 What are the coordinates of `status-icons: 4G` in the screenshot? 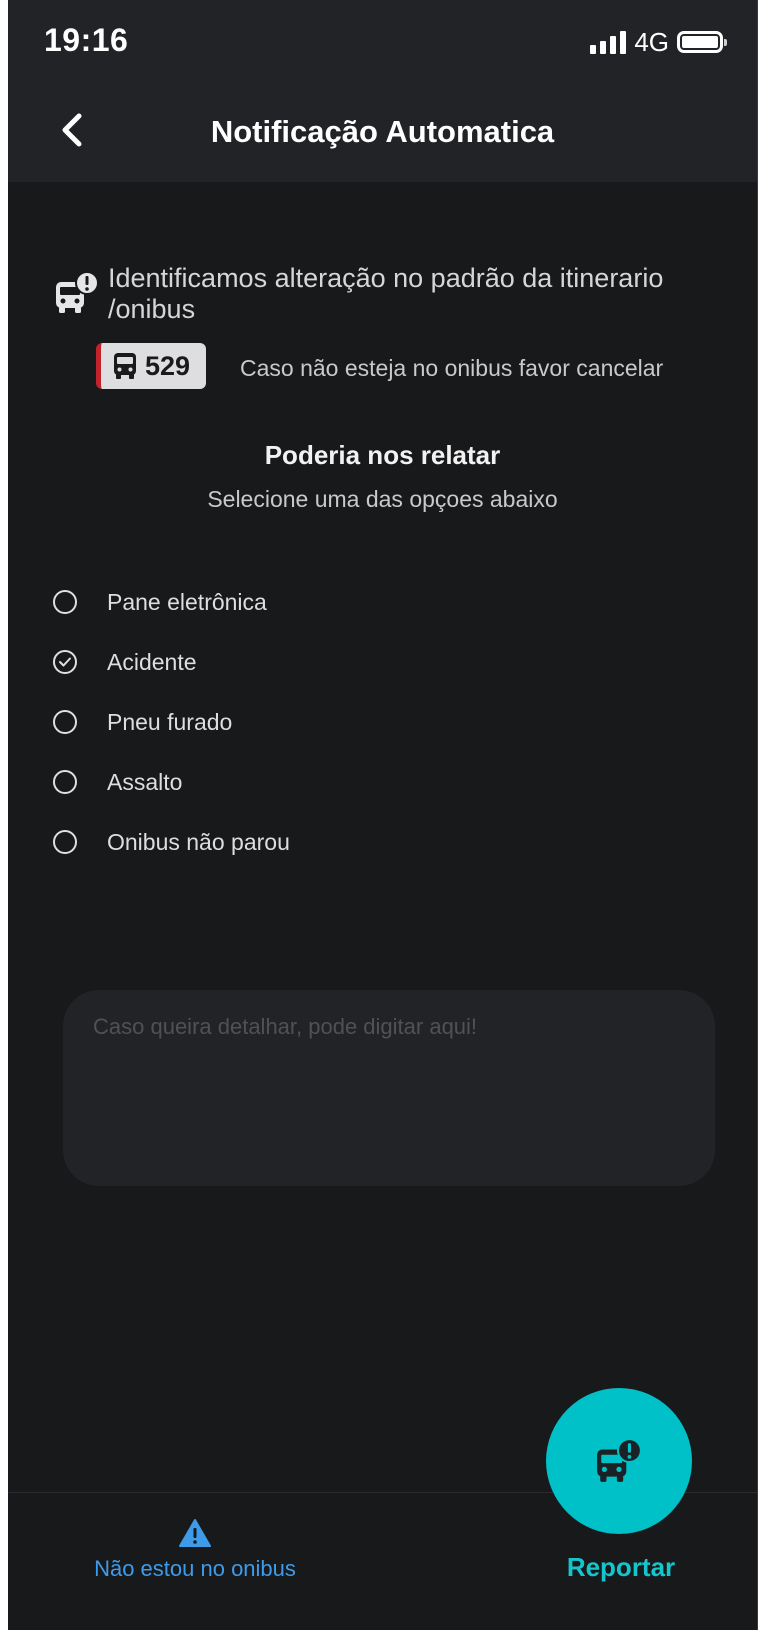 It's located at (658, 42).